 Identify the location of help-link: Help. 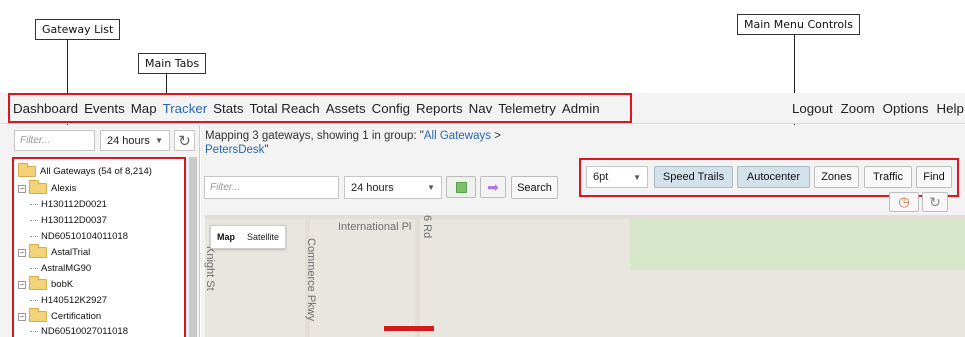
(950, 108).